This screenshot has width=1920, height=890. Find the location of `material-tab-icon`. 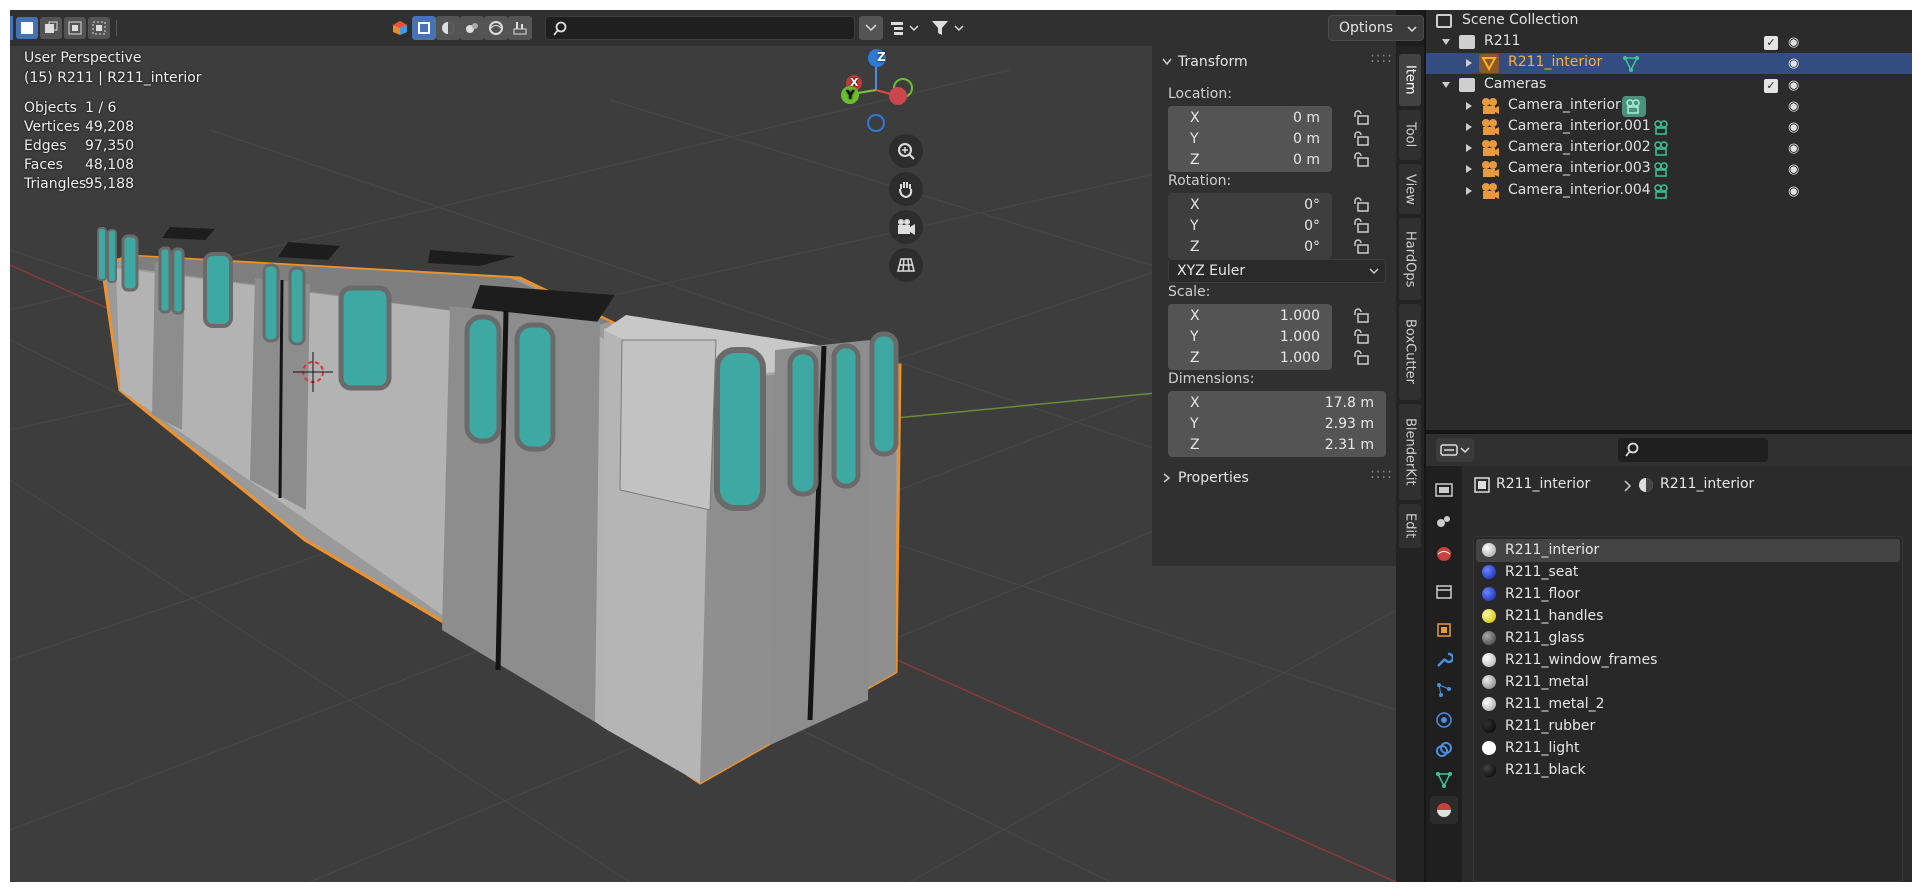

material-tab-icon is located at coordinates (1444, 810).